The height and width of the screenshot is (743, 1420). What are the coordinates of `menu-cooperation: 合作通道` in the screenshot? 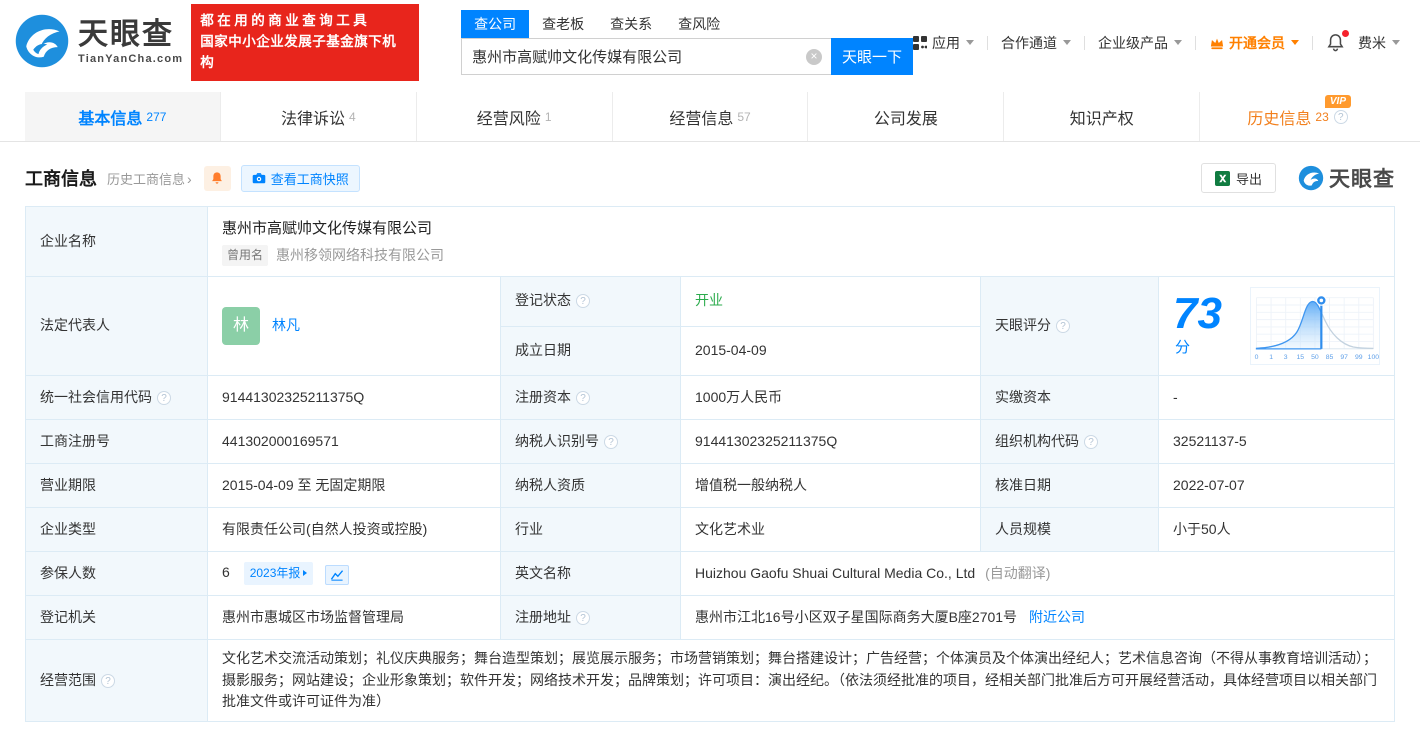 It's located at (1036, 43).